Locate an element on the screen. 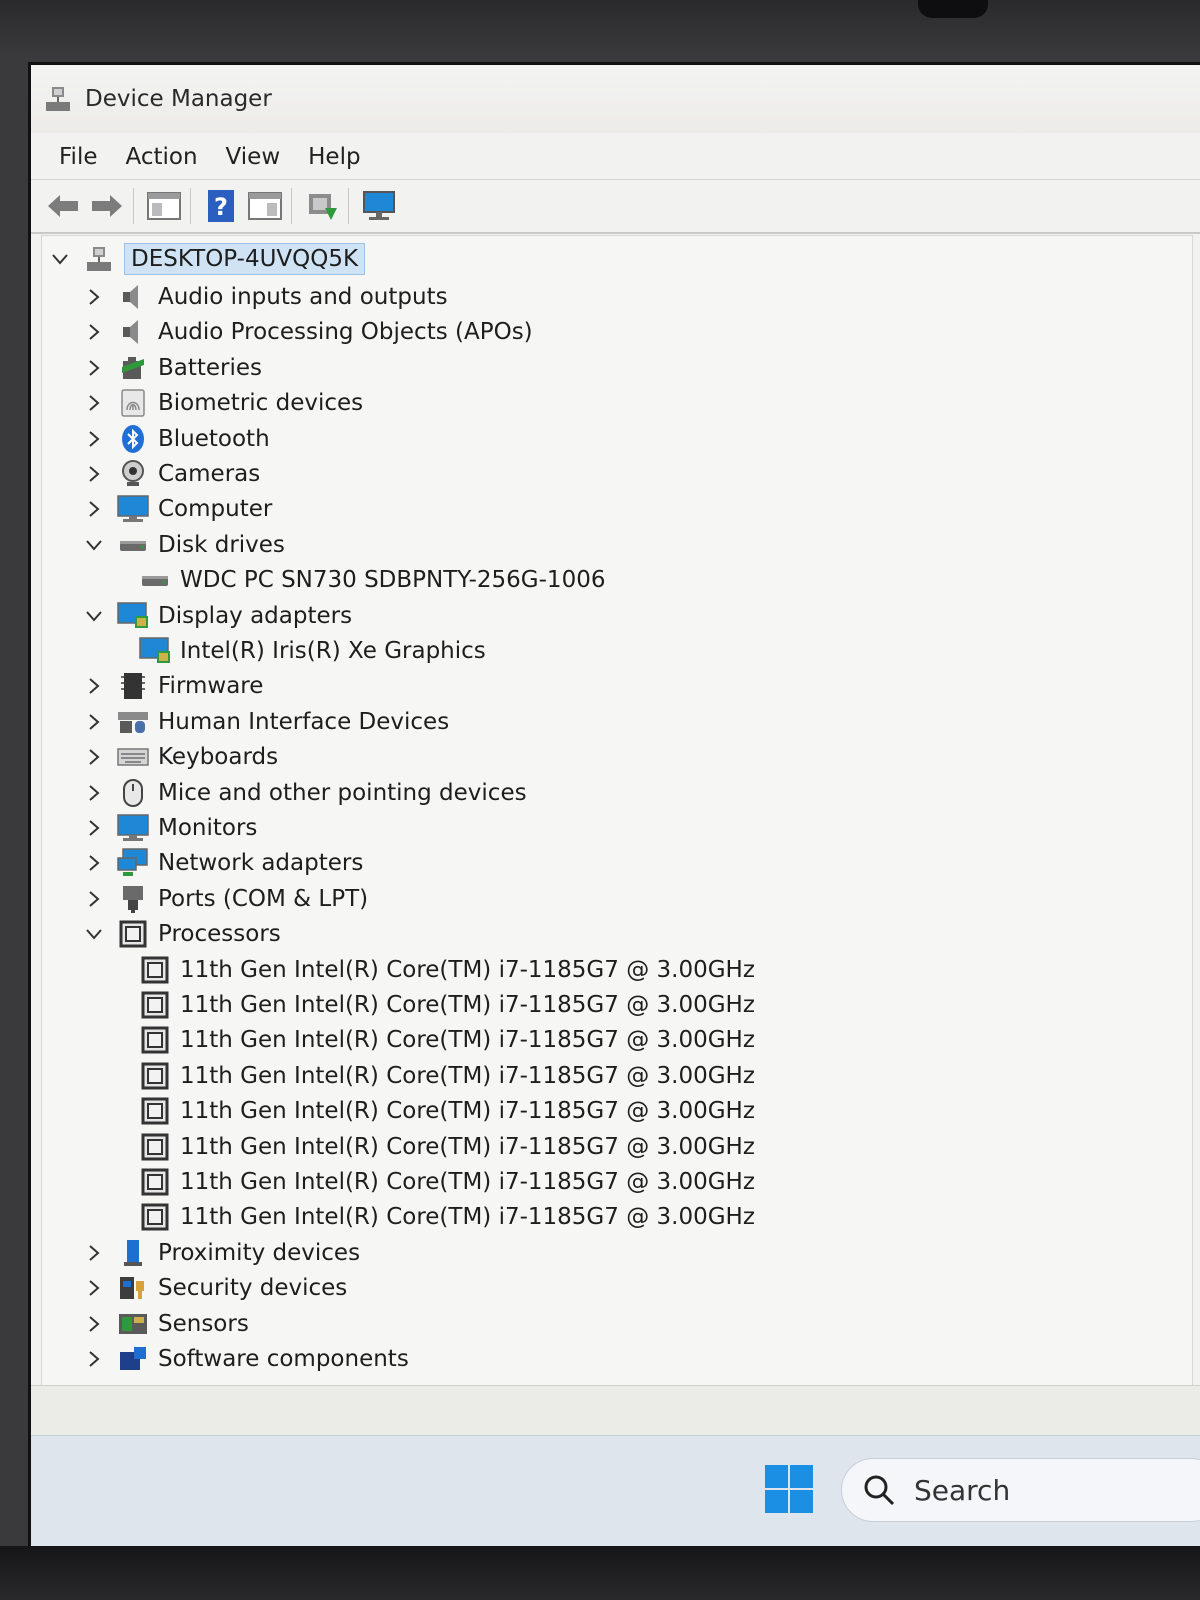  window-title: Device Manager is located at coordinates (178, 99).